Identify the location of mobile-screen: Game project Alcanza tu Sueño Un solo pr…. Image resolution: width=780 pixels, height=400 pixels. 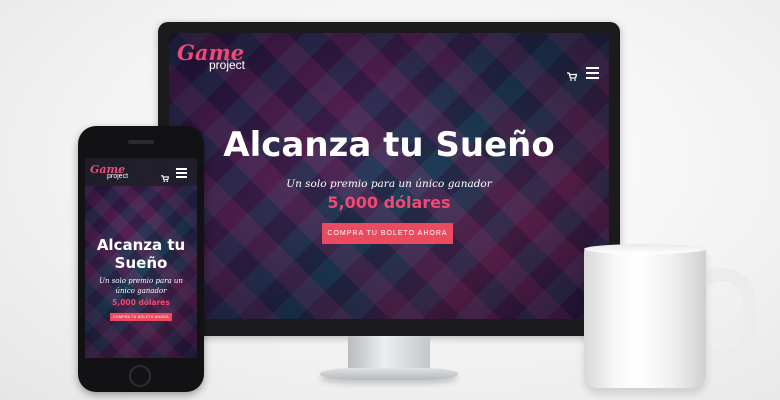
(141, 258).